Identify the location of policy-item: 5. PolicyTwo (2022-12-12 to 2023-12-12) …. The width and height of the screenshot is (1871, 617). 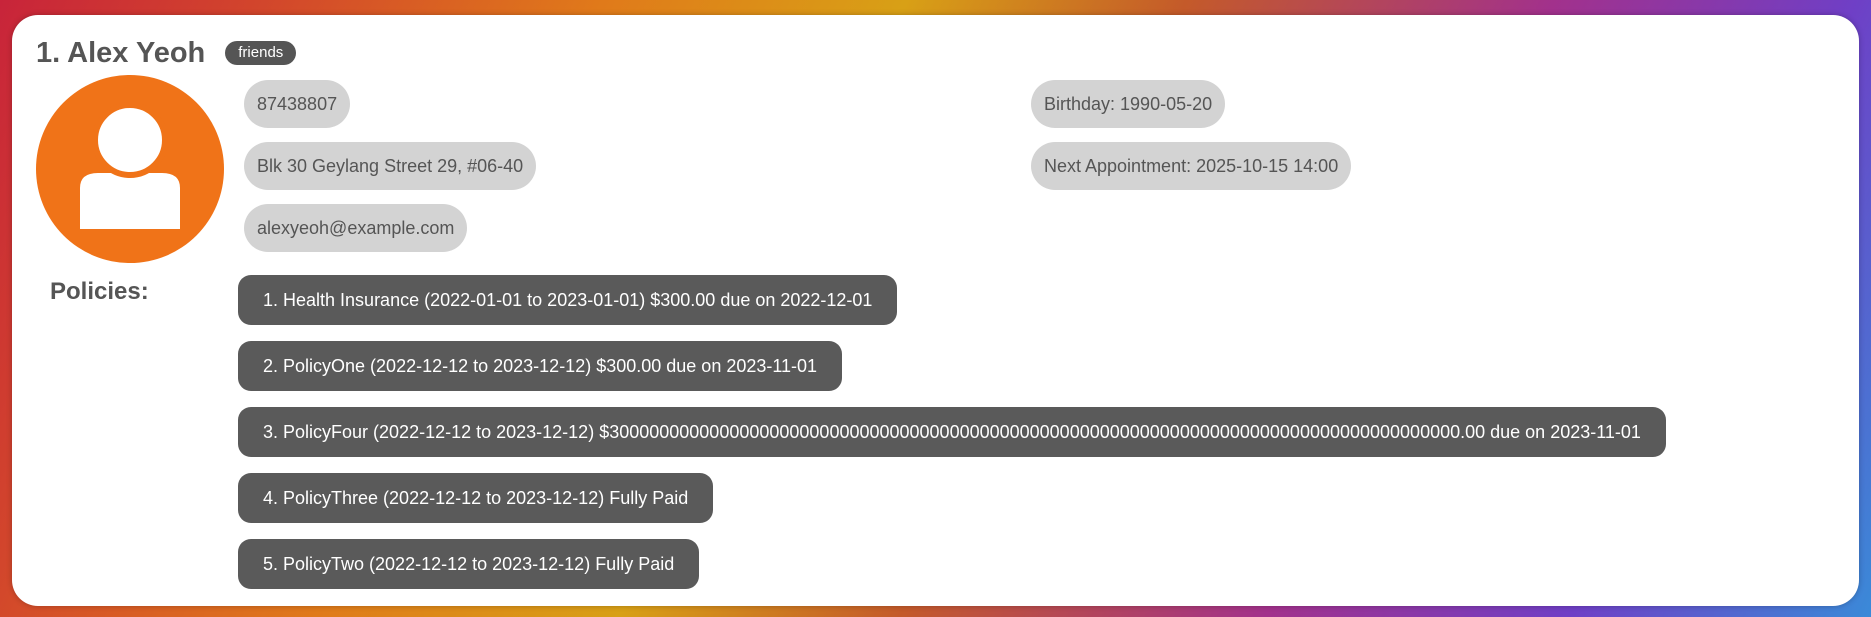
(469, 564).